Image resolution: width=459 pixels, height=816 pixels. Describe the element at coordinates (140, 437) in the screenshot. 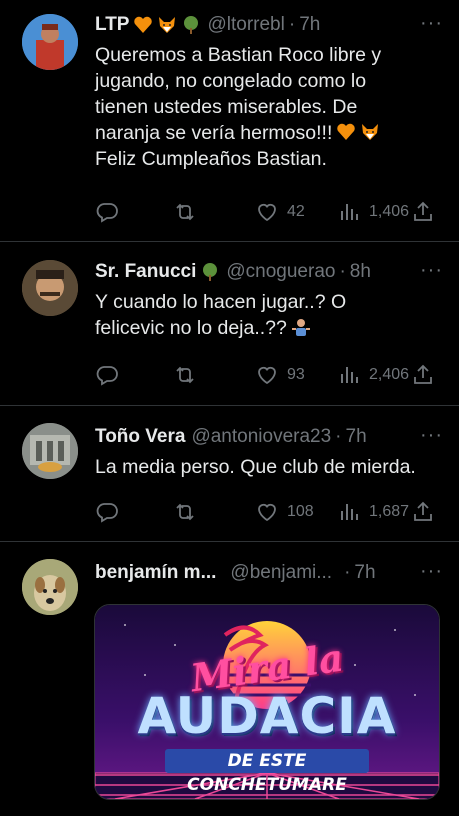

I see `display-name: Toño Vera` at that location.